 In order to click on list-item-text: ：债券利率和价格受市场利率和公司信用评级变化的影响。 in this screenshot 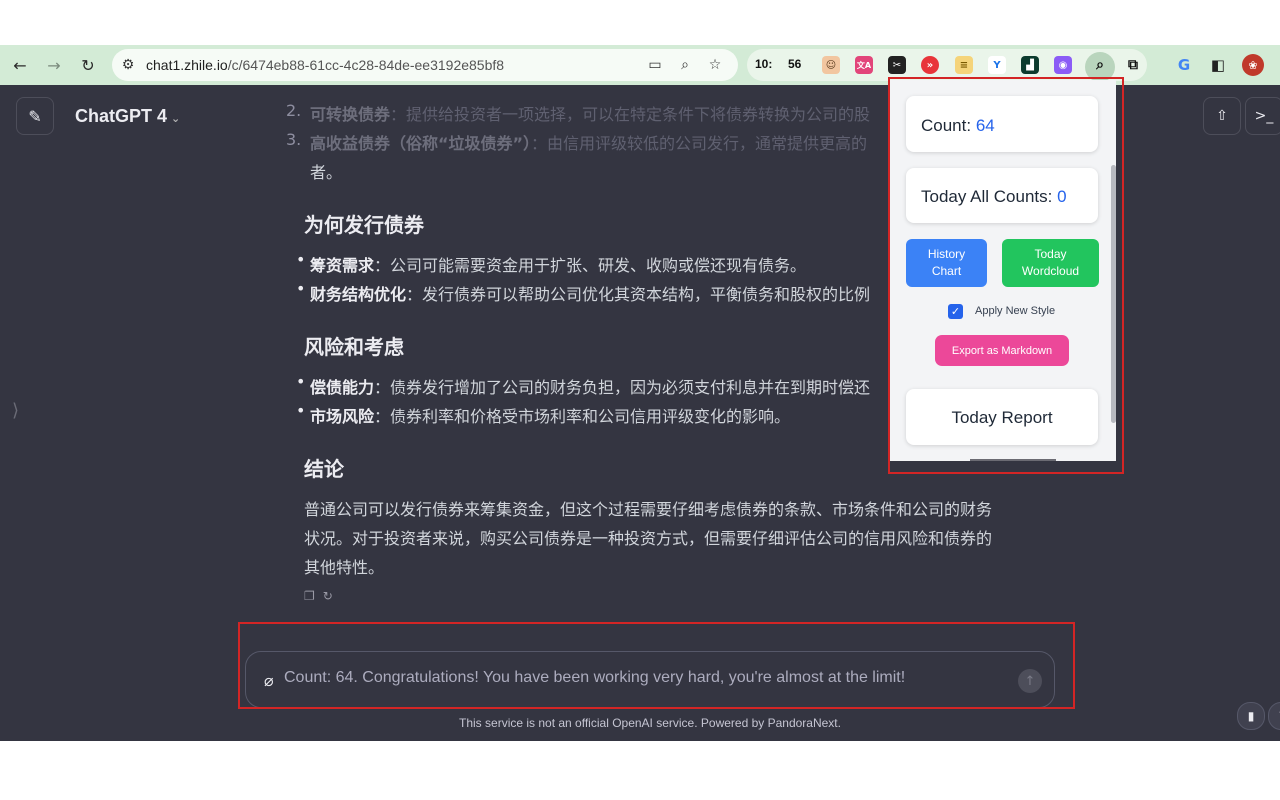, I will do `click(582, 416)`.